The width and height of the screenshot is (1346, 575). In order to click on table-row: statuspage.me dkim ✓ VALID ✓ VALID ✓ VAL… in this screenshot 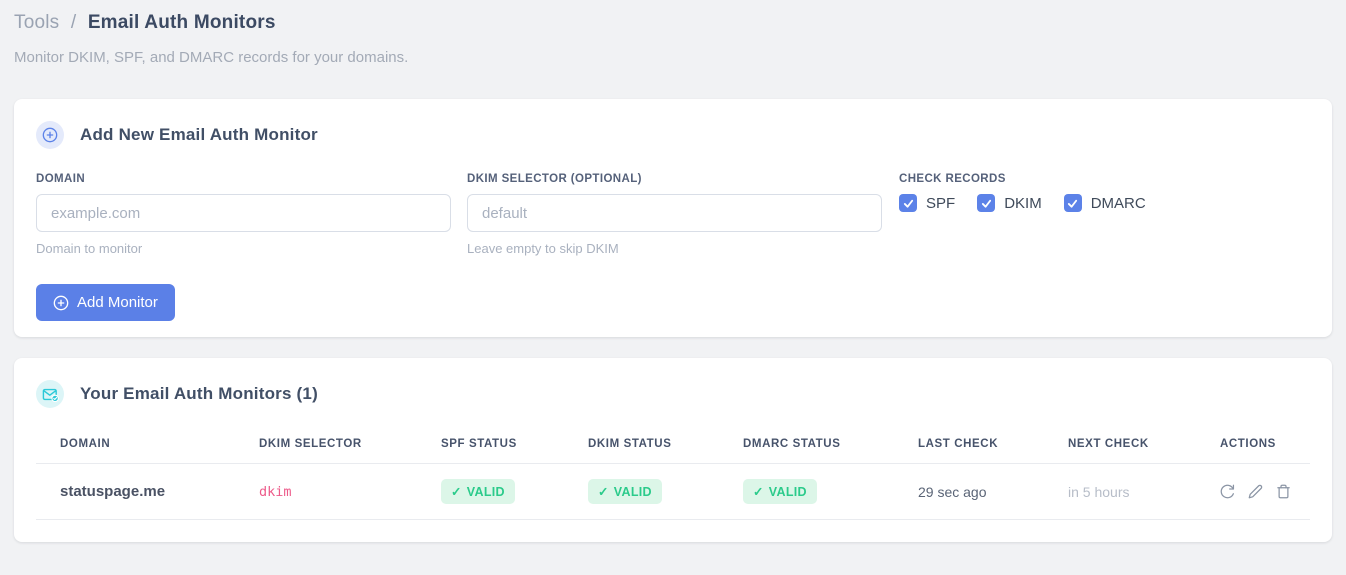, I will do `click(673, 491)`.